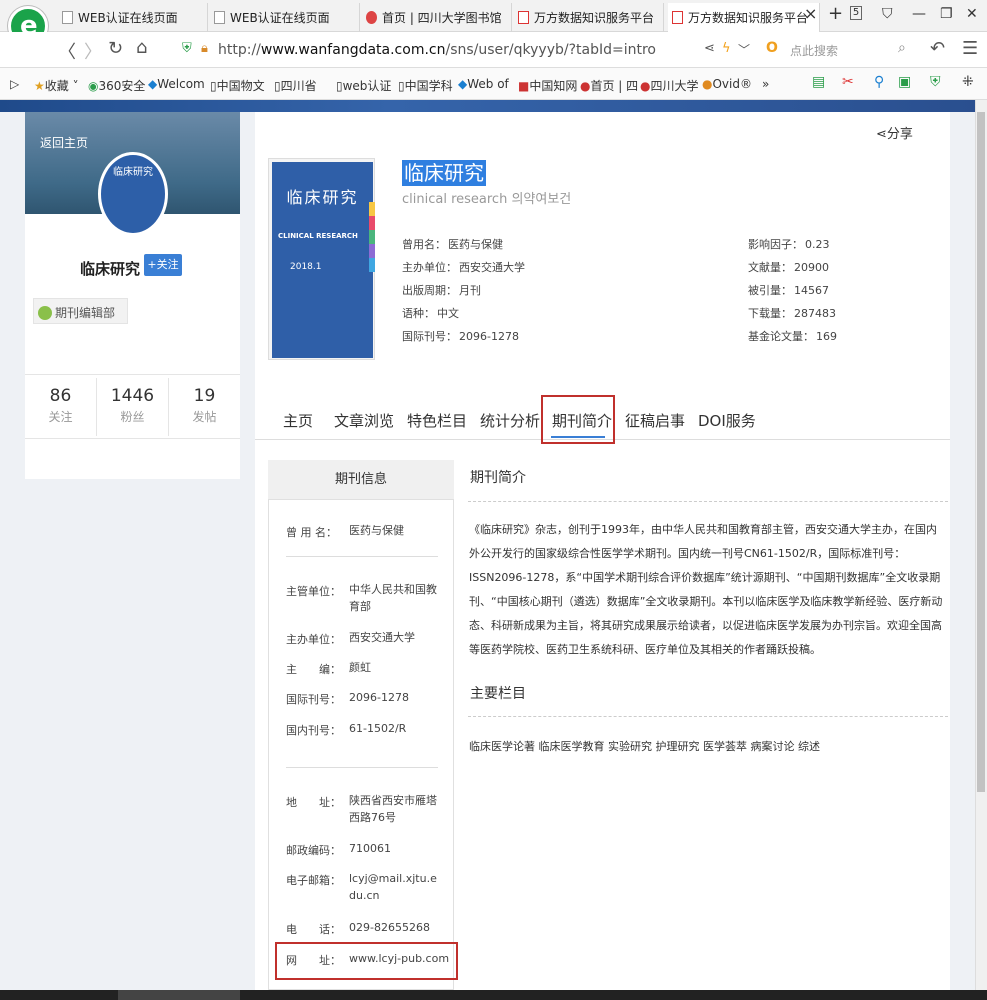  Describe the element at coordinates (461, 336) in the screenshot. I see `info-issn: 国际刊号： 2096-1278` at that location.